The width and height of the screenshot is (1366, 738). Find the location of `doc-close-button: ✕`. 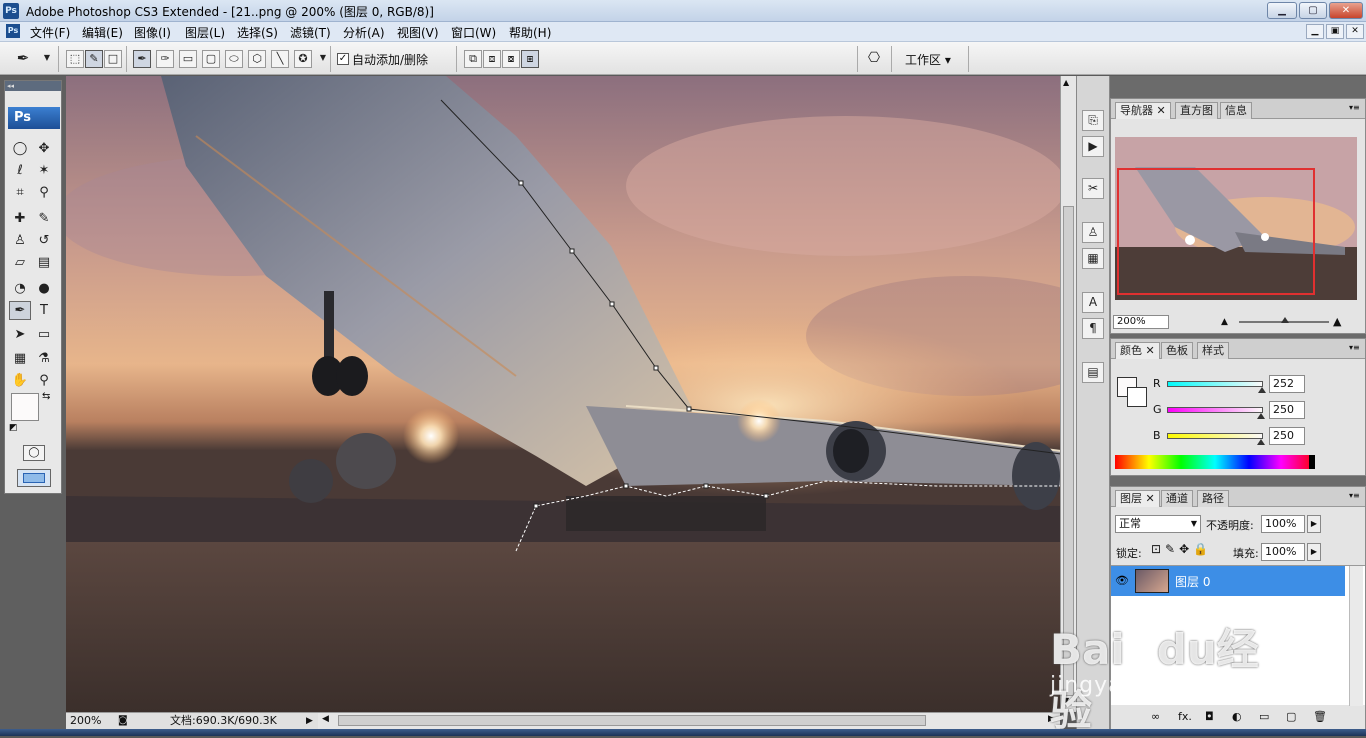

doc-close-button: ✕ is located at coordinates (1355, 31).